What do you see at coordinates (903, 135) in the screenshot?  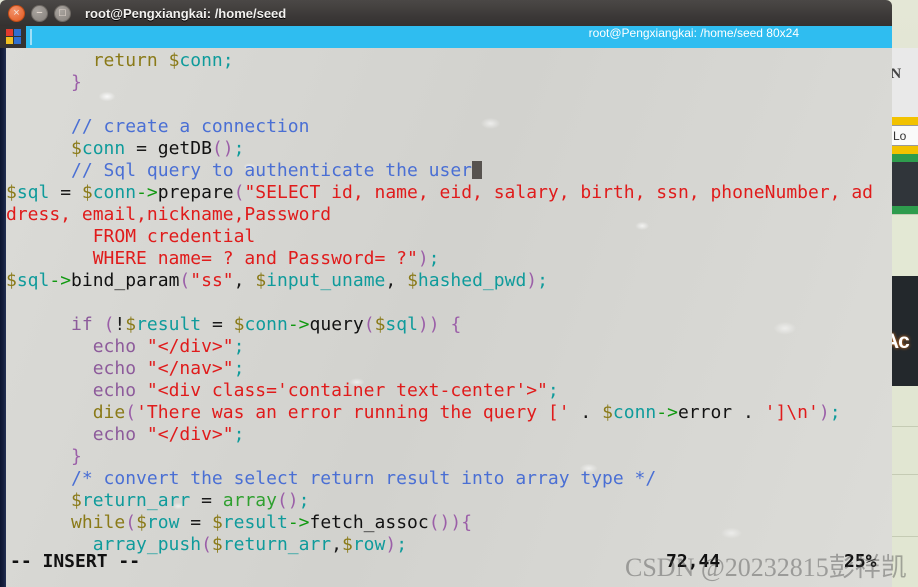 I see `background-login-button: Lo` at bounding box center [903, 135].